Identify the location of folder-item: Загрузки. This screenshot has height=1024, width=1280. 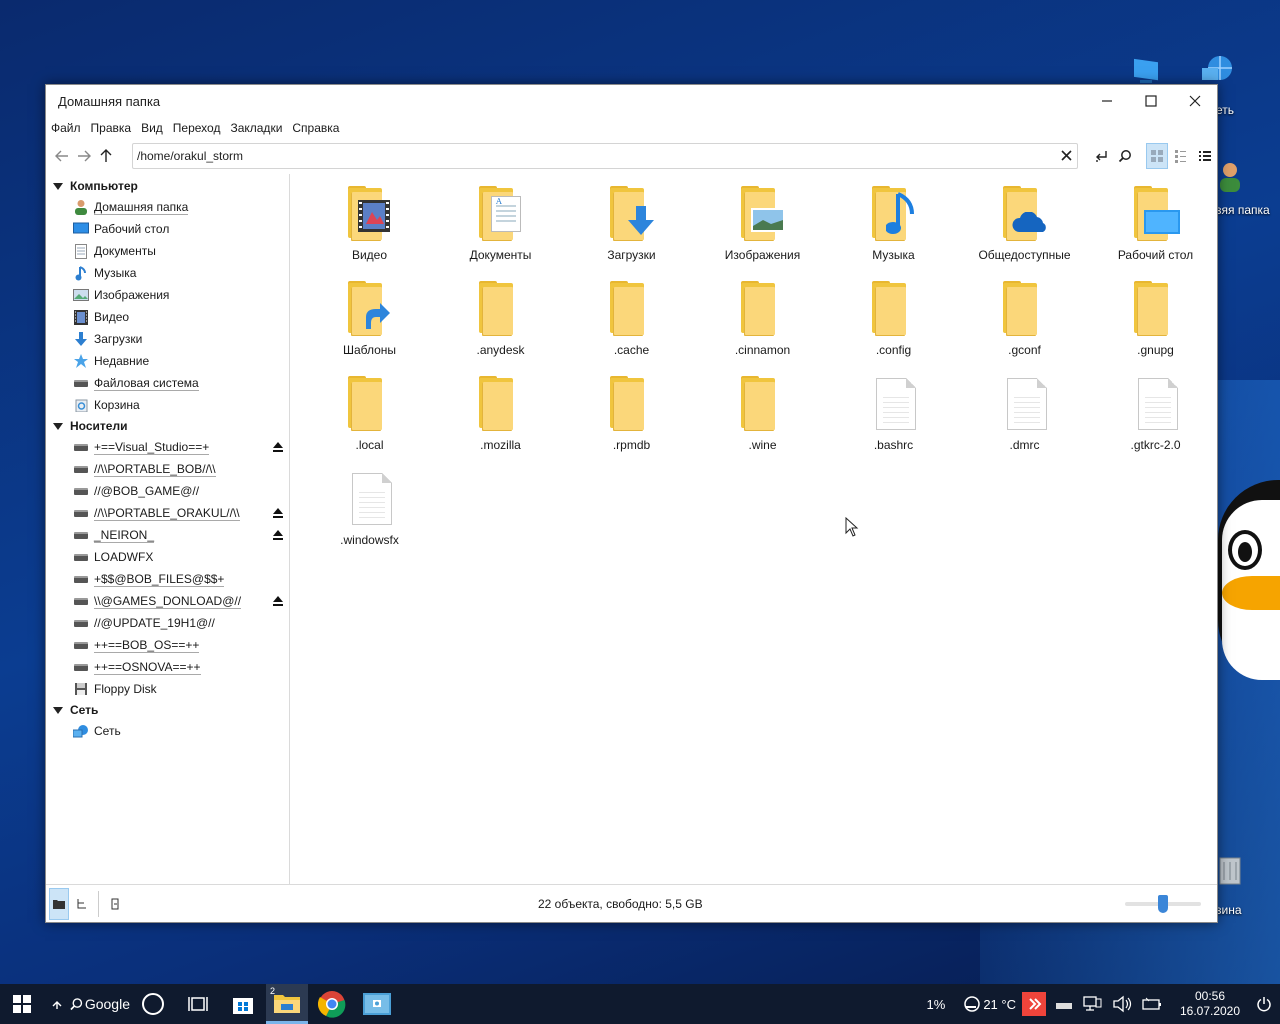
(631, 233).